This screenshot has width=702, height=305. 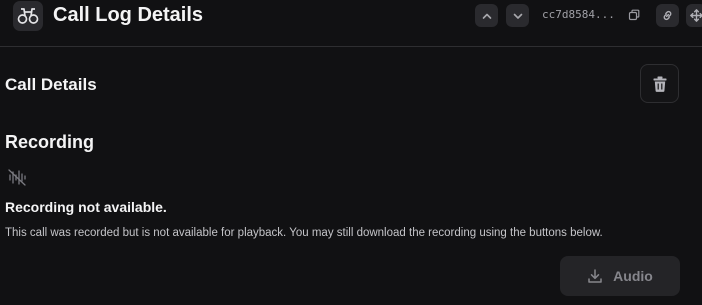 I want to click on logo, so click(x=28, y=16).